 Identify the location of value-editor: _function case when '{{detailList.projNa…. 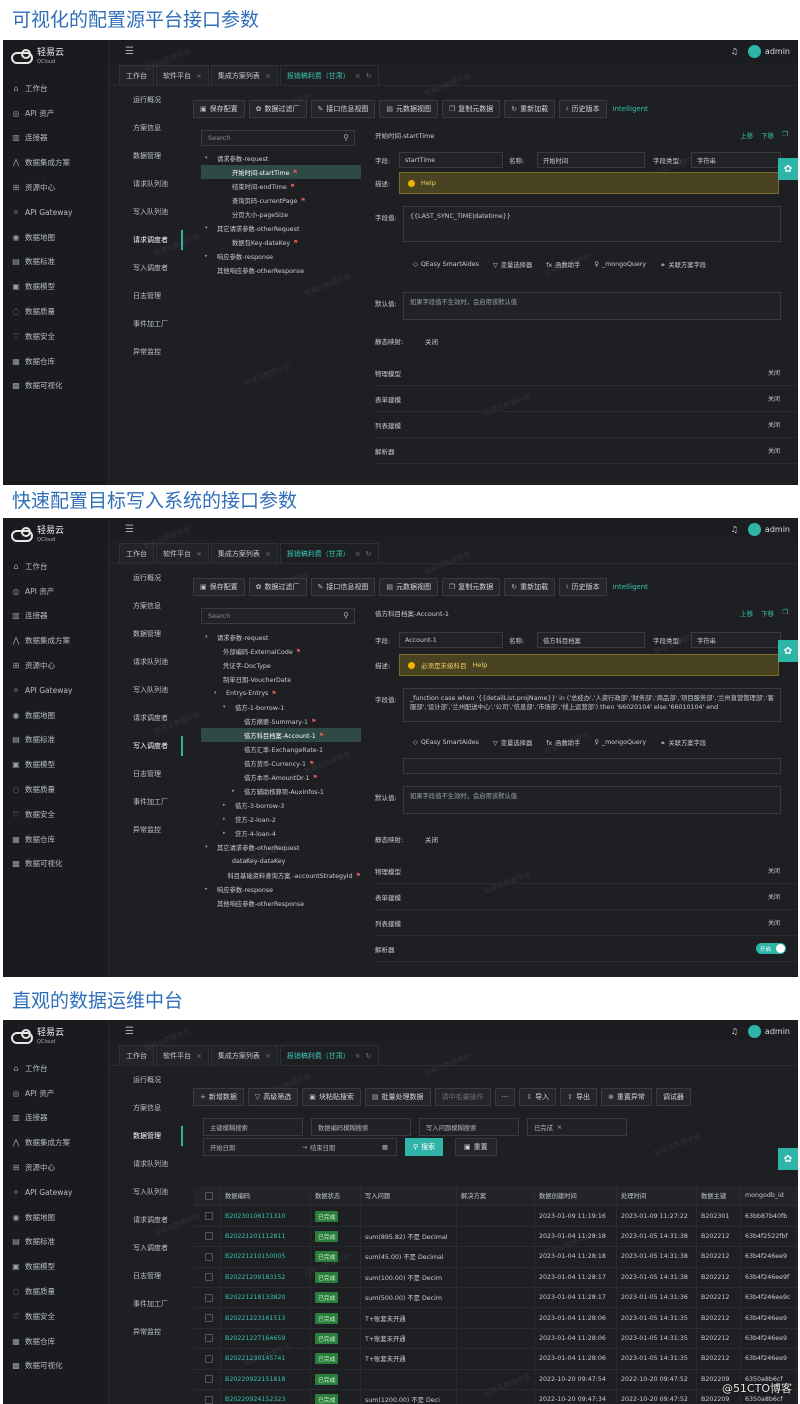
(592, 705).